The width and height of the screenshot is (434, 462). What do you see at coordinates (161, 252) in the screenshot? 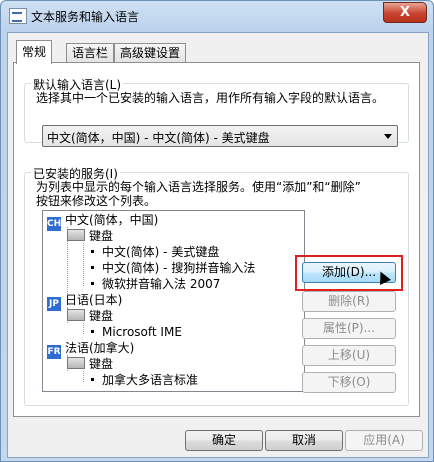
I see `service-label: 中文(简体) - 美式键盘` at bounding box center [161, 252].